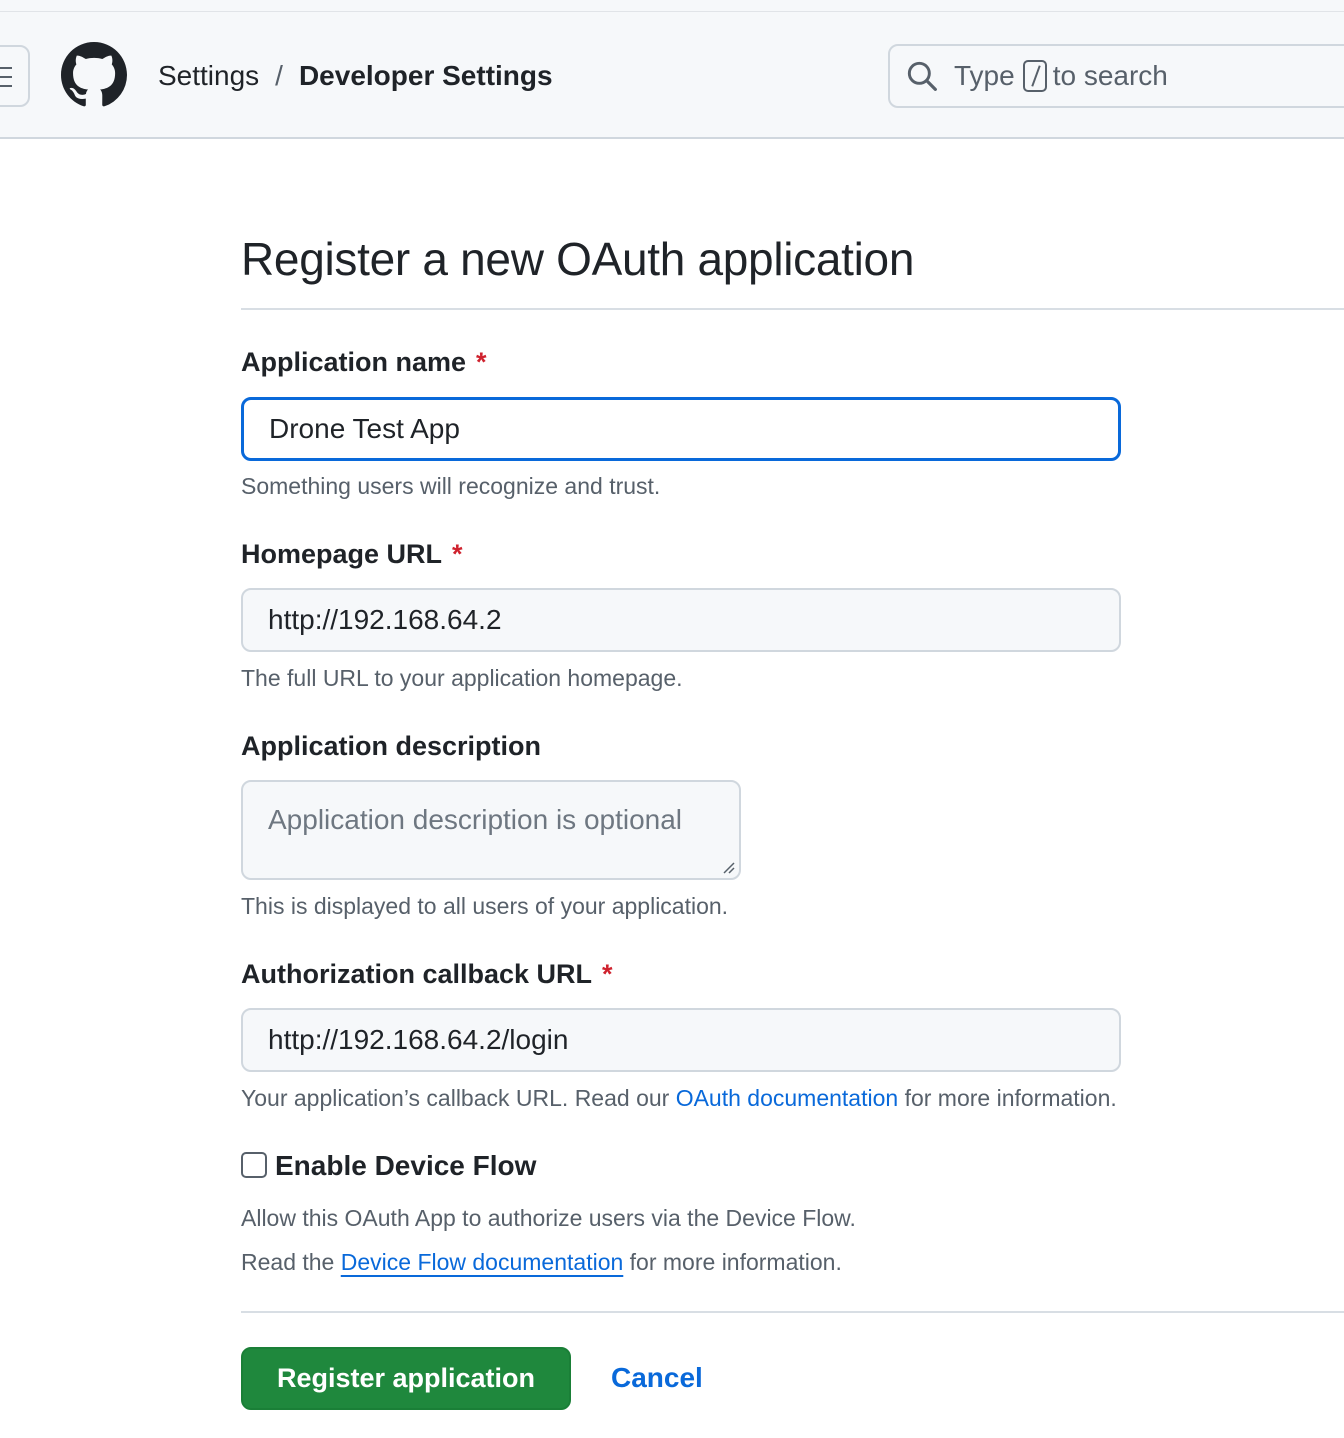  I want to click on resize-grip-icon, so click(729, 868).